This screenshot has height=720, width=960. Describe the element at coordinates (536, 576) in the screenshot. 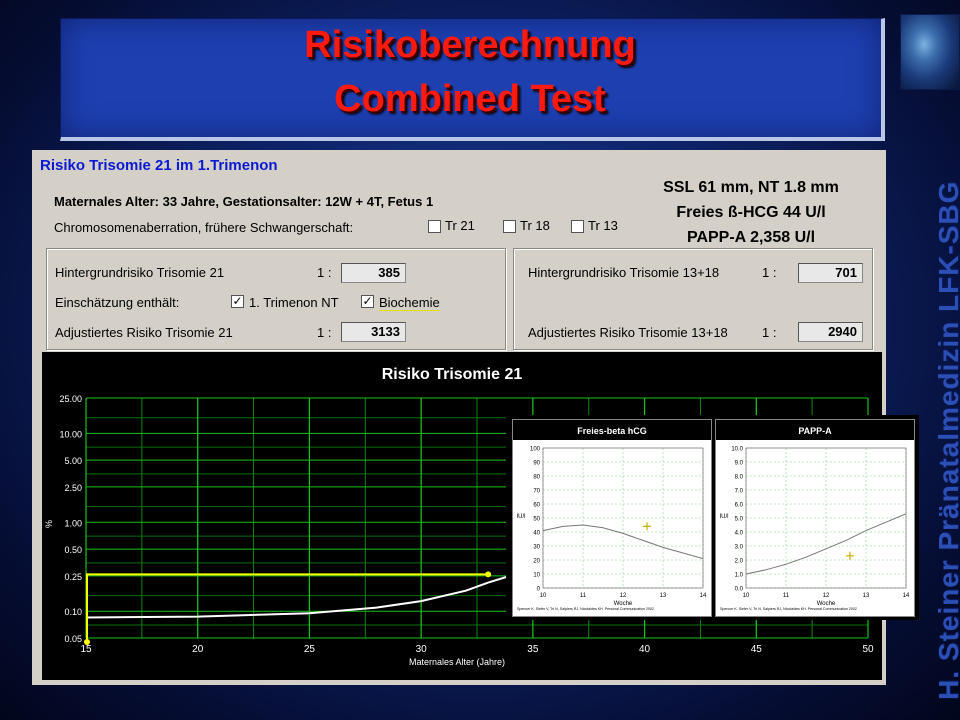

I see `y-tick-label: 10` at that location.